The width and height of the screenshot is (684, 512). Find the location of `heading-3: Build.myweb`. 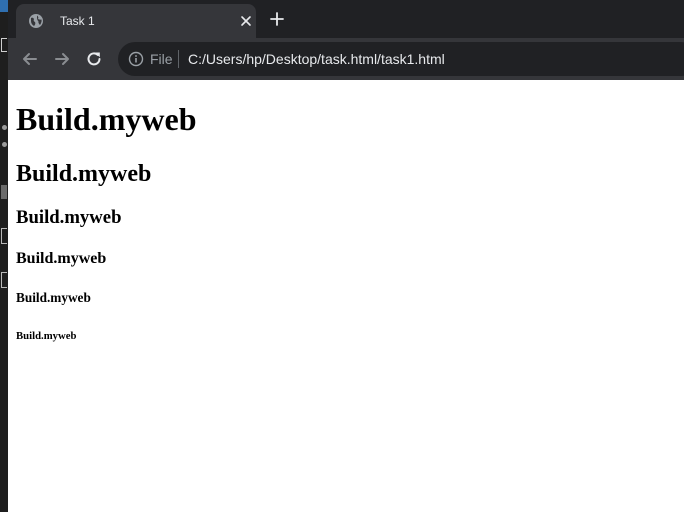

heading-3: Build.myweb is located at coordinates (69, 217).